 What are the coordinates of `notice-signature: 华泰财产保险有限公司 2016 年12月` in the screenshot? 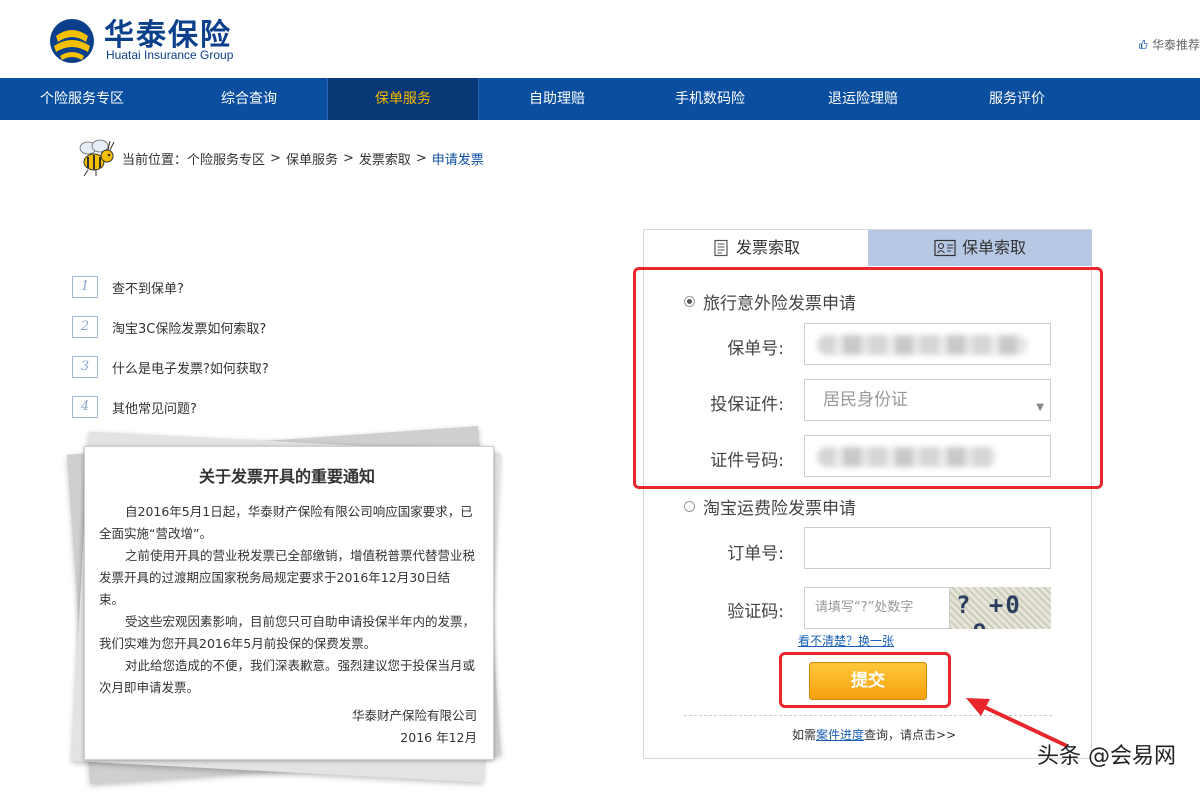 It's located at (414, 727).